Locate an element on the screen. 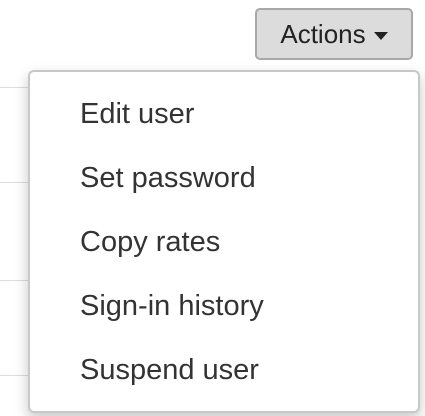  menu-item-suspend-user: Suspend user is located at coordinates (224, 370).